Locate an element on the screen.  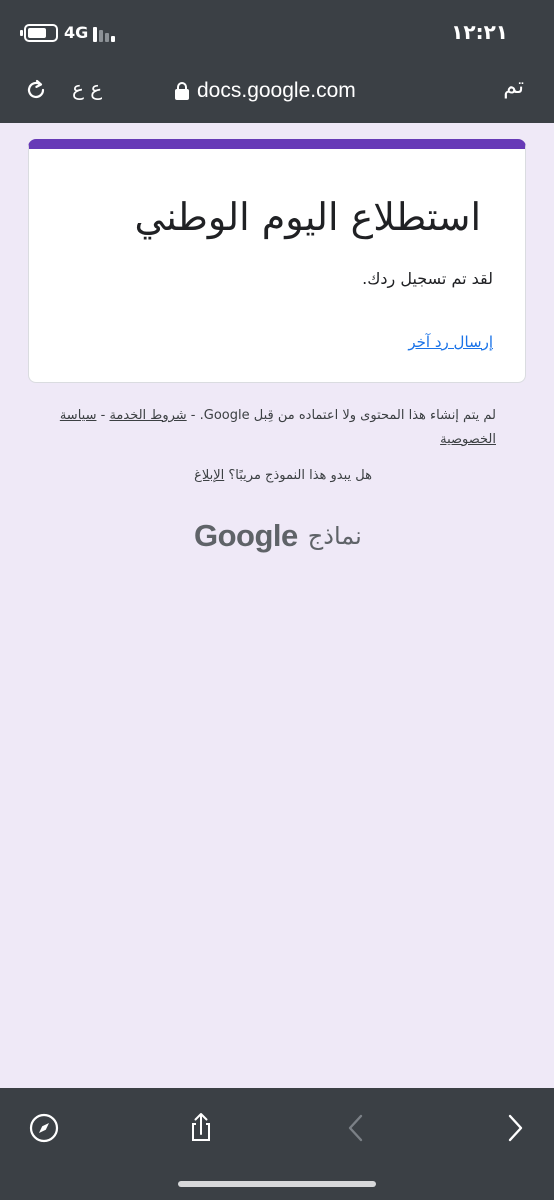
submit-another-response-link: إرسال رد آخر is located at coordinates (450, 342).